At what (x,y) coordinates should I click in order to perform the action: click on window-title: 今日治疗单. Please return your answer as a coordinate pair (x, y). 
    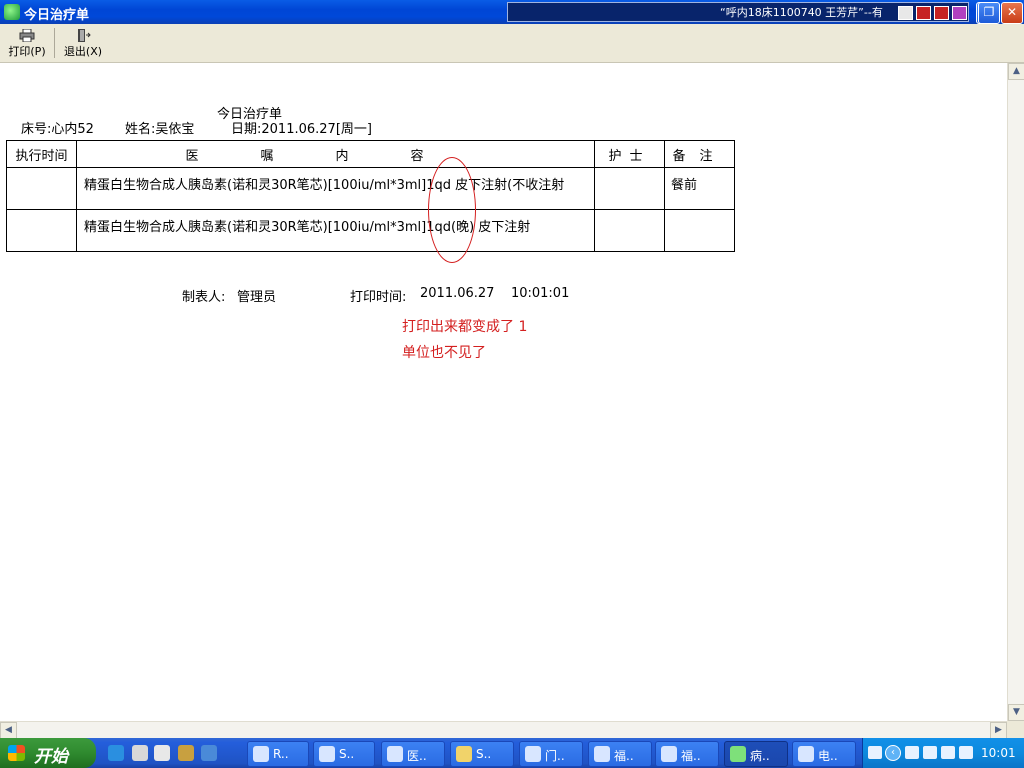
    Looking at the image, I should click on (57, 15).